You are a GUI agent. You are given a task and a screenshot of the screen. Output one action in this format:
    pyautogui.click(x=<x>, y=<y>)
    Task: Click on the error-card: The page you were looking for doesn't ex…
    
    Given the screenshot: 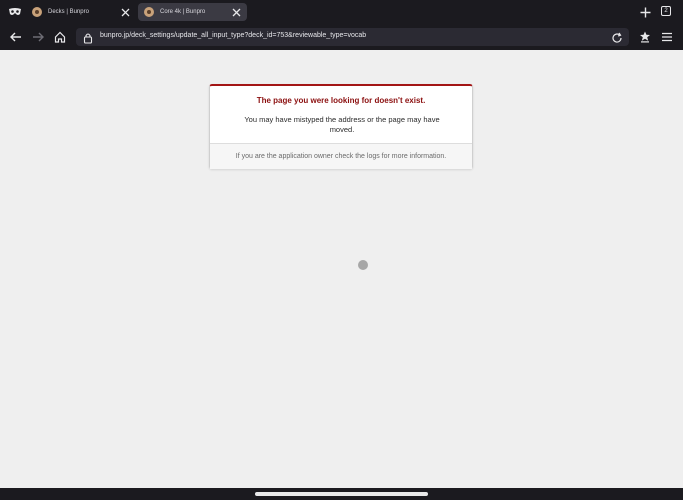 What is the action you would take?
    pyautogui.click(x=341, y=126)
    